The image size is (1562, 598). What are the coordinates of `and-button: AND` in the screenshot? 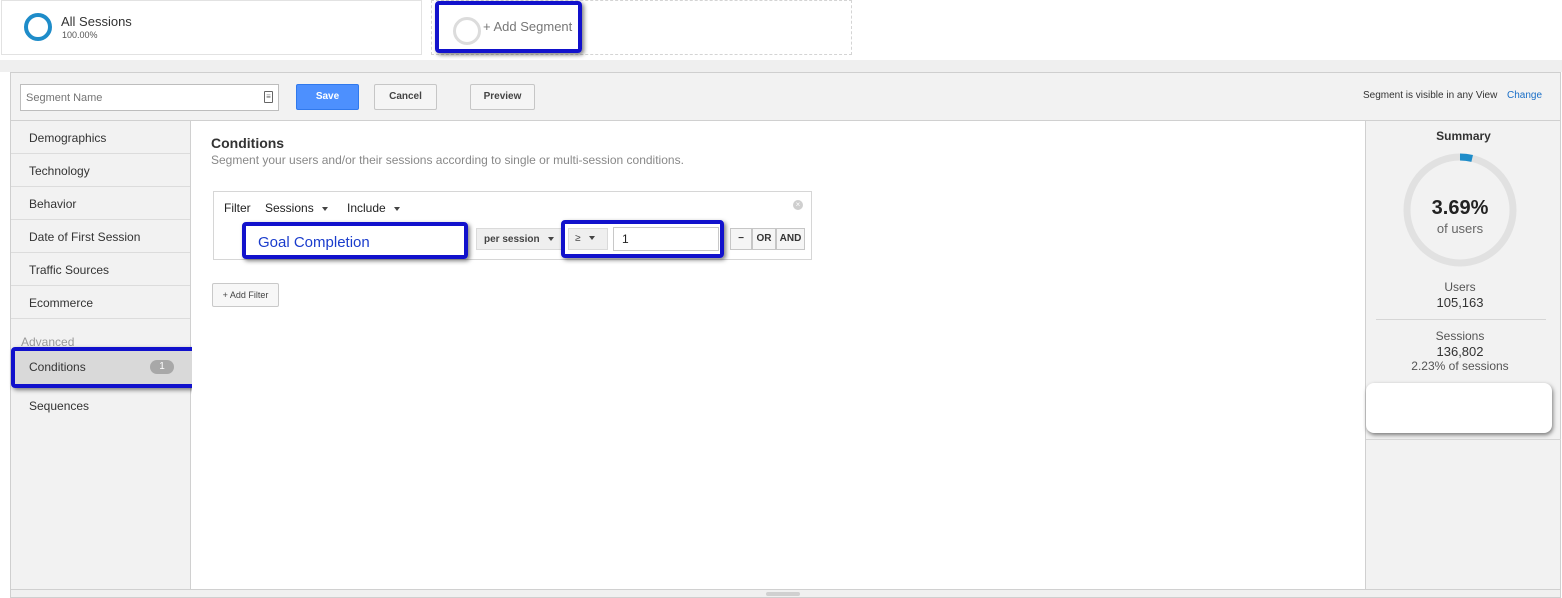 It's located at (790, 239).